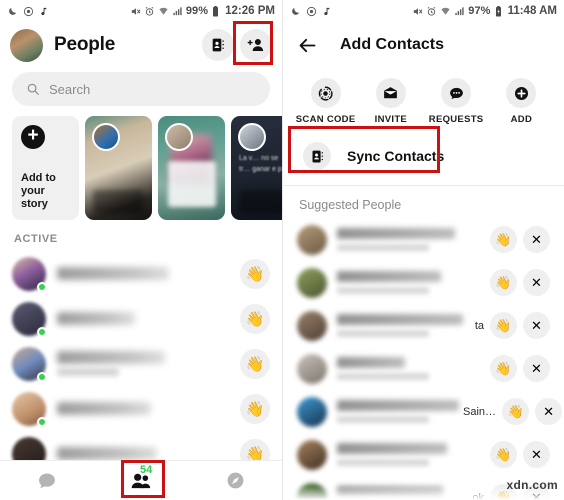  I want to click on battery-percent-right: 97%, so click(479, 11).